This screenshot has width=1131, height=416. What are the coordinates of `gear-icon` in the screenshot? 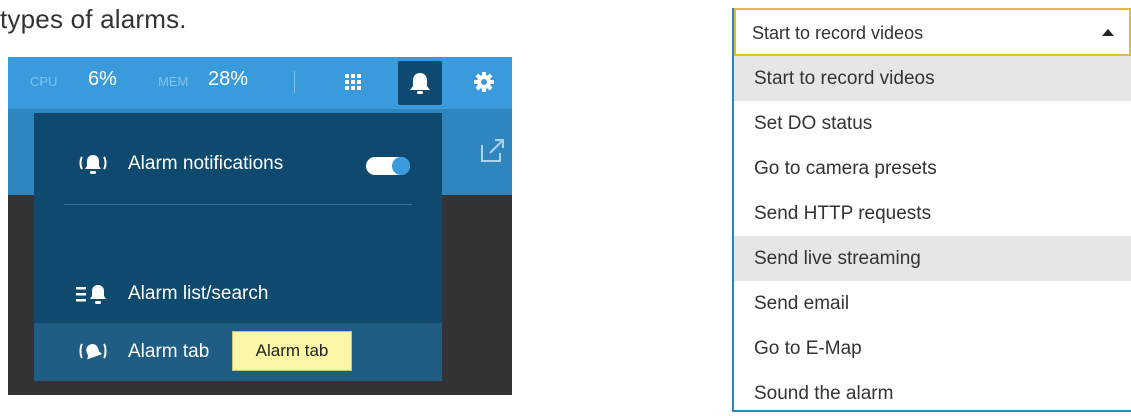 It's located at (484, 82).